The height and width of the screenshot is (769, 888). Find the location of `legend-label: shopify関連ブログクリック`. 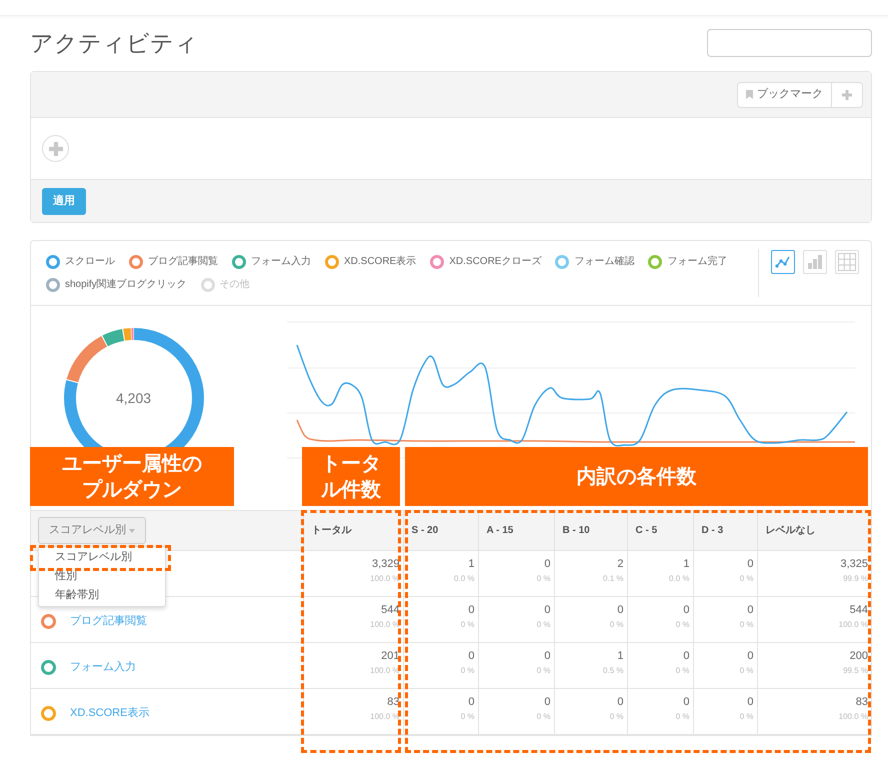

legend-label: shopify関連ブログクリック is located at coordinates (126, 284).